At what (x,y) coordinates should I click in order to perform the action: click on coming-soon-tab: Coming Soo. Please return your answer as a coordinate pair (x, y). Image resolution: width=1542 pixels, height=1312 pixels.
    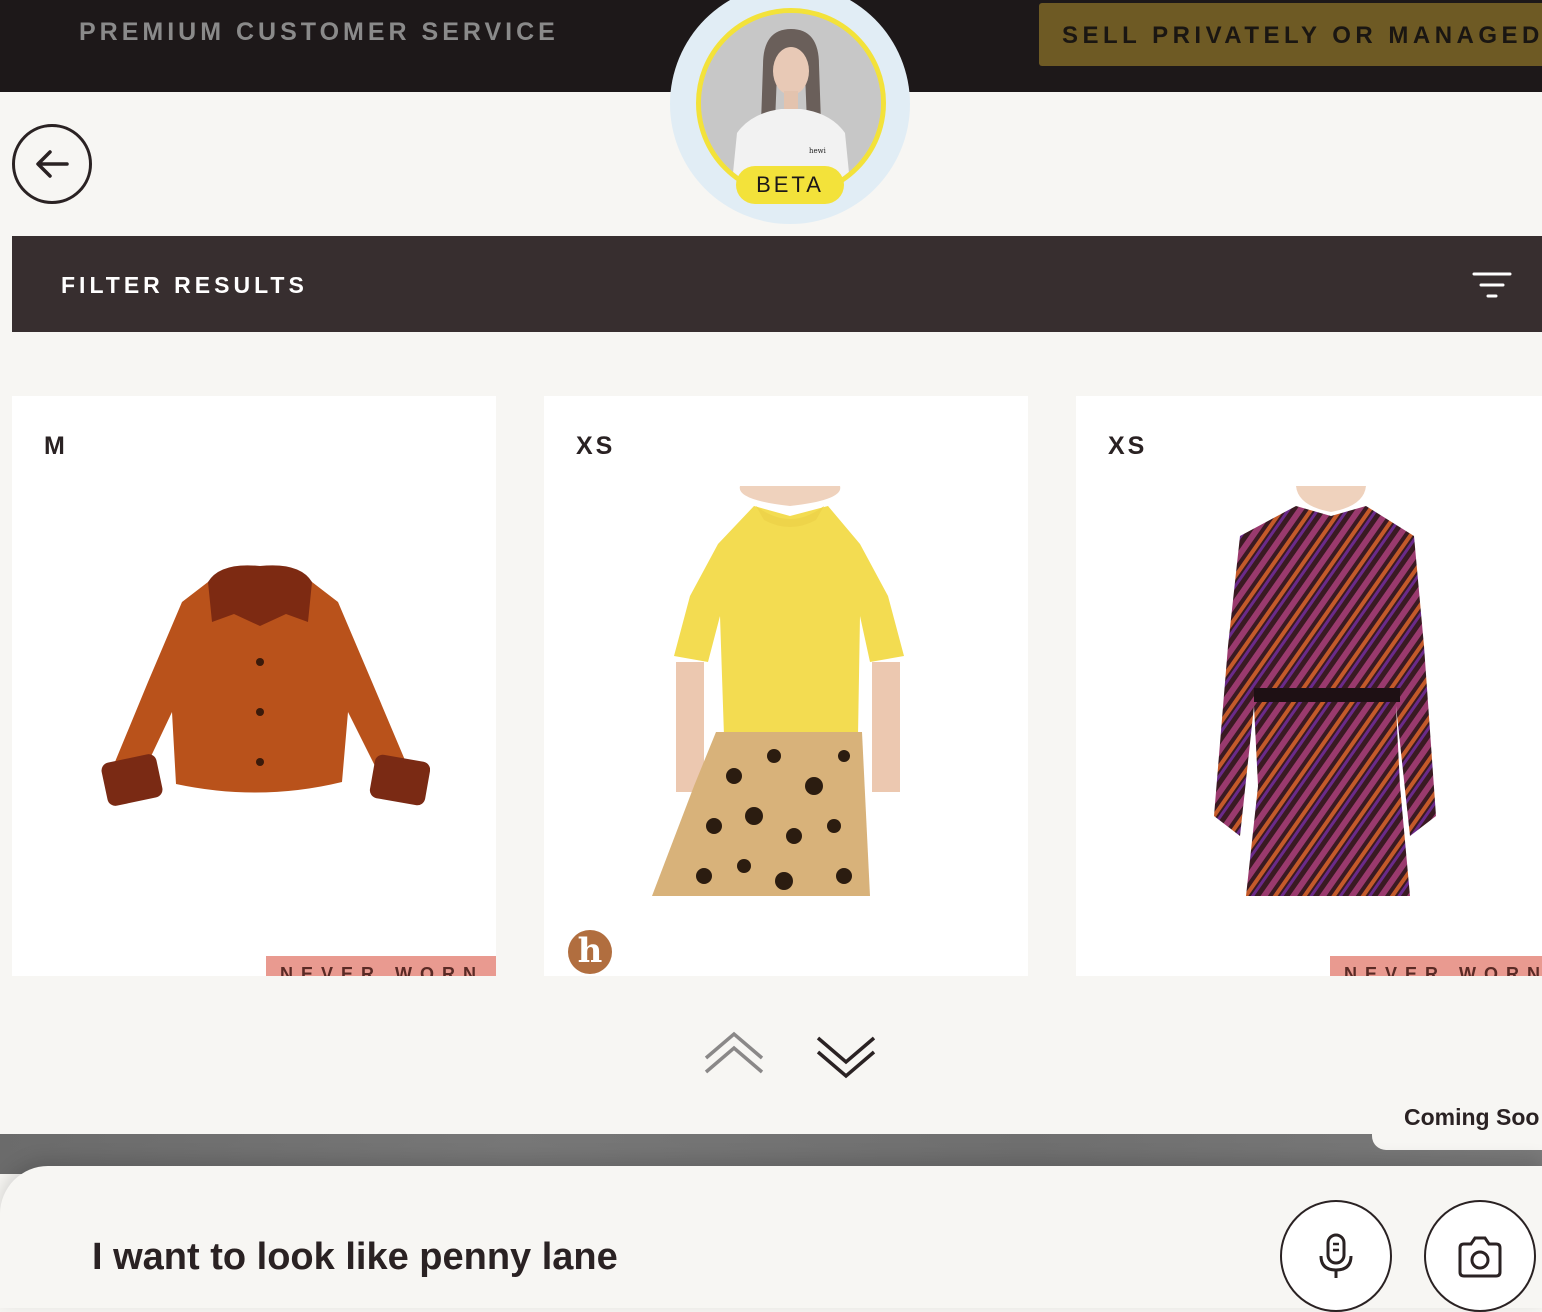
    Looking at the image, I should click on (1457, 1120).